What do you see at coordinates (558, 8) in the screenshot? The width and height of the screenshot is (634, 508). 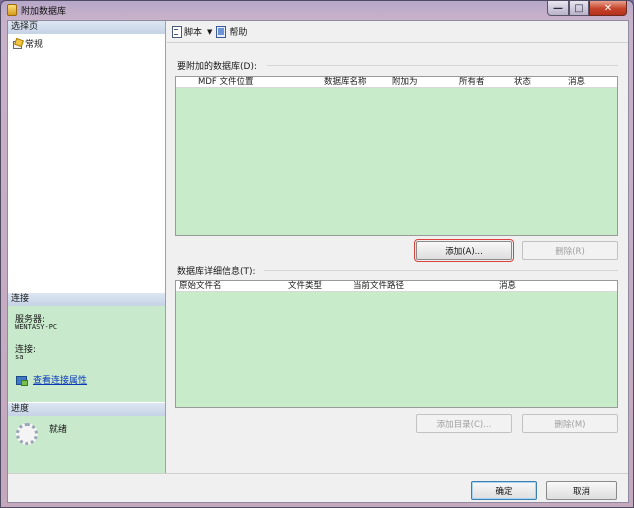 I see `minimize-button: —` at bounding box center [558, 8].